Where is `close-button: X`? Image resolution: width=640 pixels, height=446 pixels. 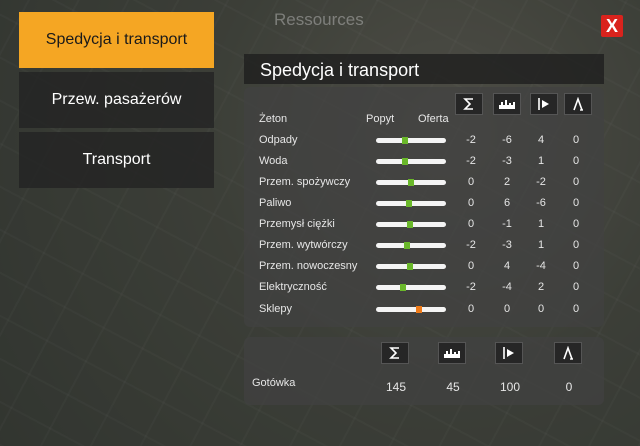
close-button: X is located at coordinates (612, 26).